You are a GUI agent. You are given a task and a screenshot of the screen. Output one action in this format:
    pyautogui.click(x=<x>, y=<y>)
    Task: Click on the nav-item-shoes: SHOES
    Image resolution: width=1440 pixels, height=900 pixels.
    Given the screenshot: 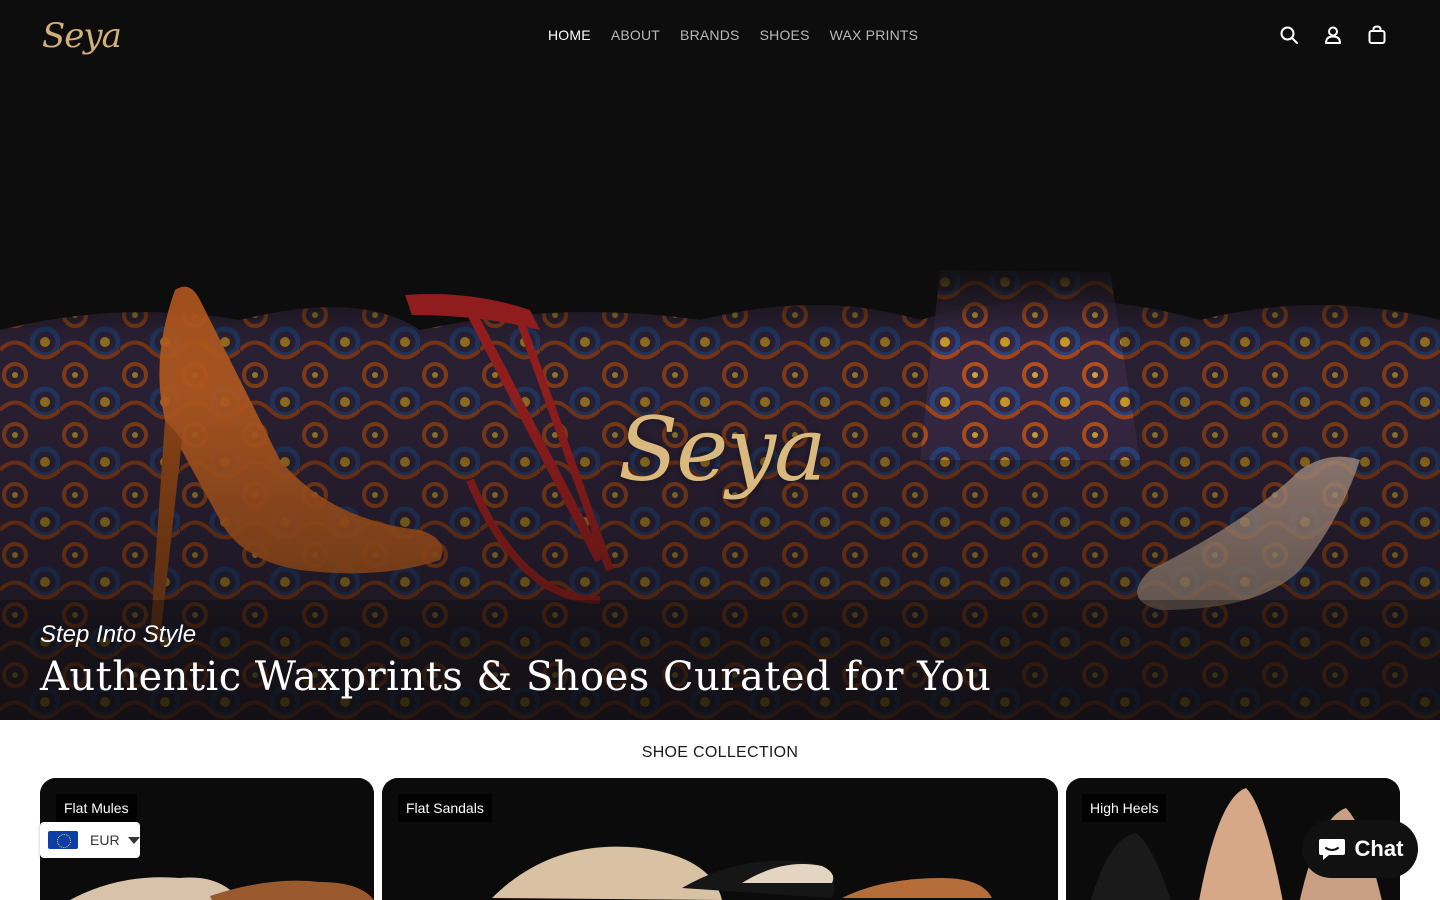 What is the action you would take?
    pyautogui.click(x=785, y=35)
    